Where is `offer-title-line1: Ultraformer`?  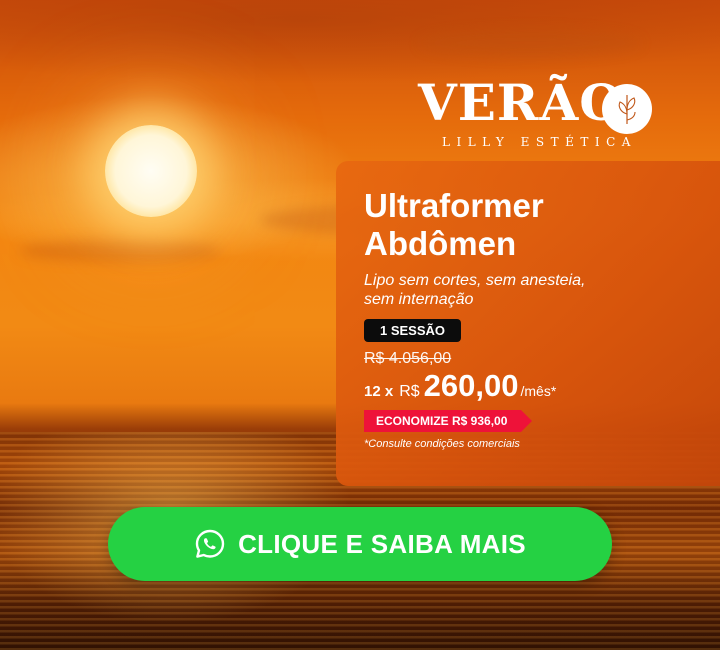 offer-title-line1: Ultraformer is located at coordinates (454, 205).